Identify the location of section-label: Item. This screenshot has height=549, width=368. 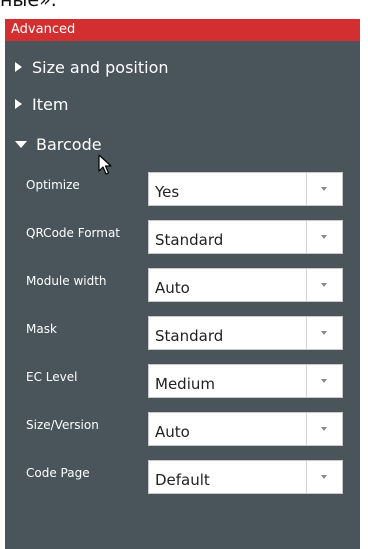
(50, 104).